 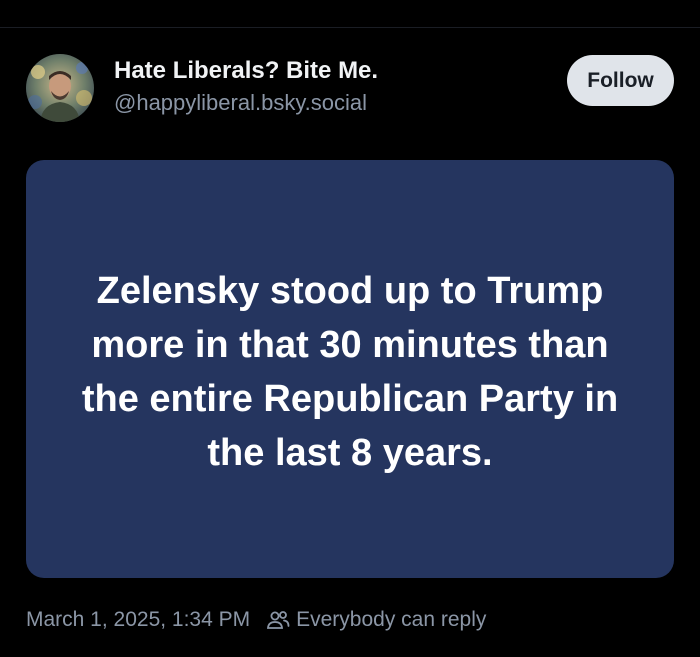 I want to click on follow-button: Follow, so click(x=620, y=80).